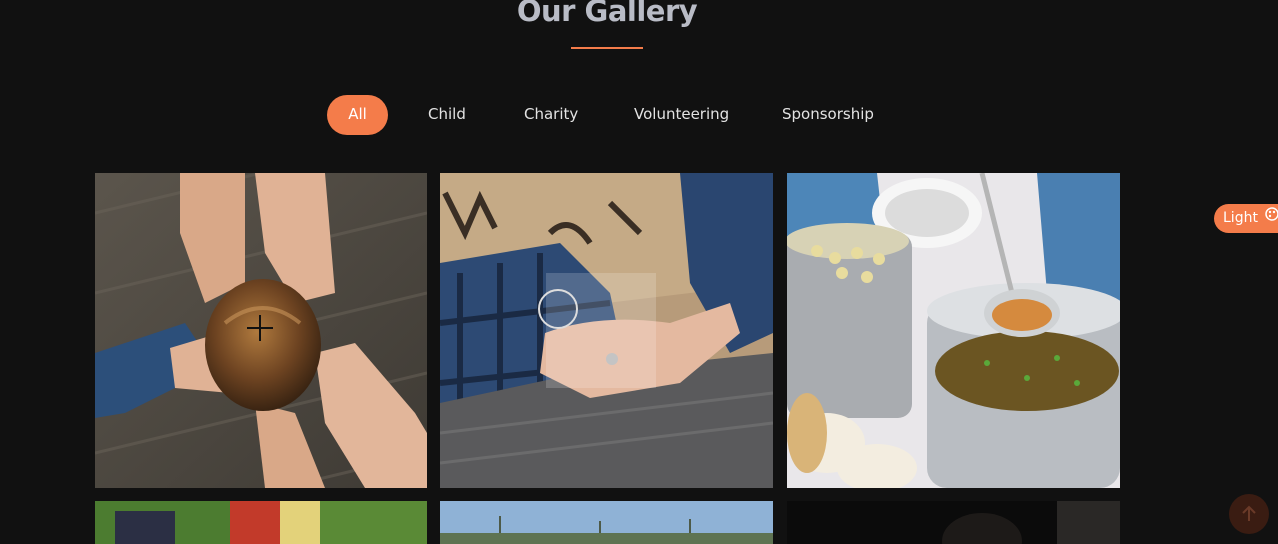  What do you see at coordinates (447, 115) in the screenshot?
I see `filter-child: Child` at bounding box center [447, 115].